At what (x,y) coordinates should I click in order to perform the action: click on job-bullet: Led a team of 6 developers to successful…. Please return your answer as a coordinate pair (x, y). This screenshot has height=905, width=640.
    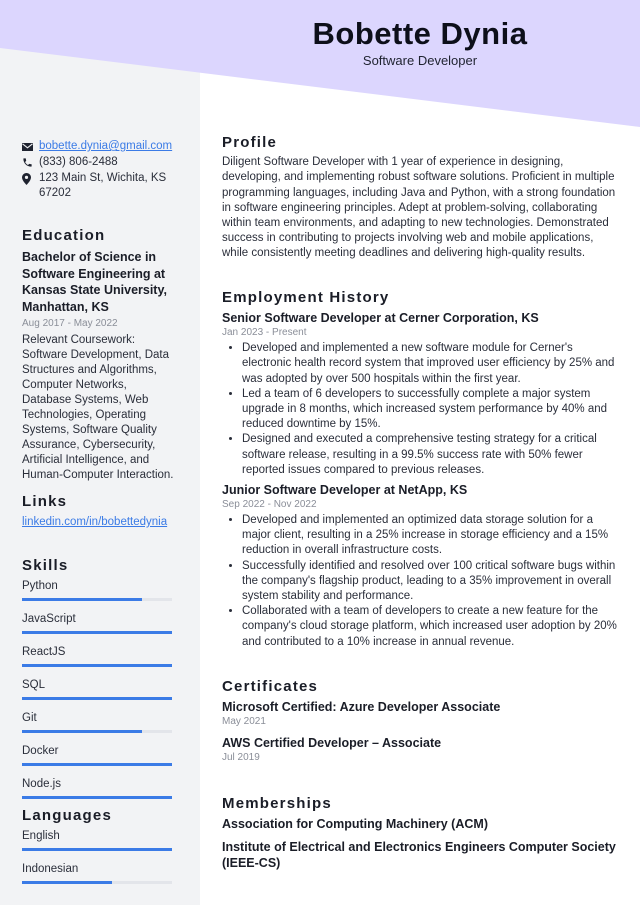
    Looking at the image, I should click on (429, 410).